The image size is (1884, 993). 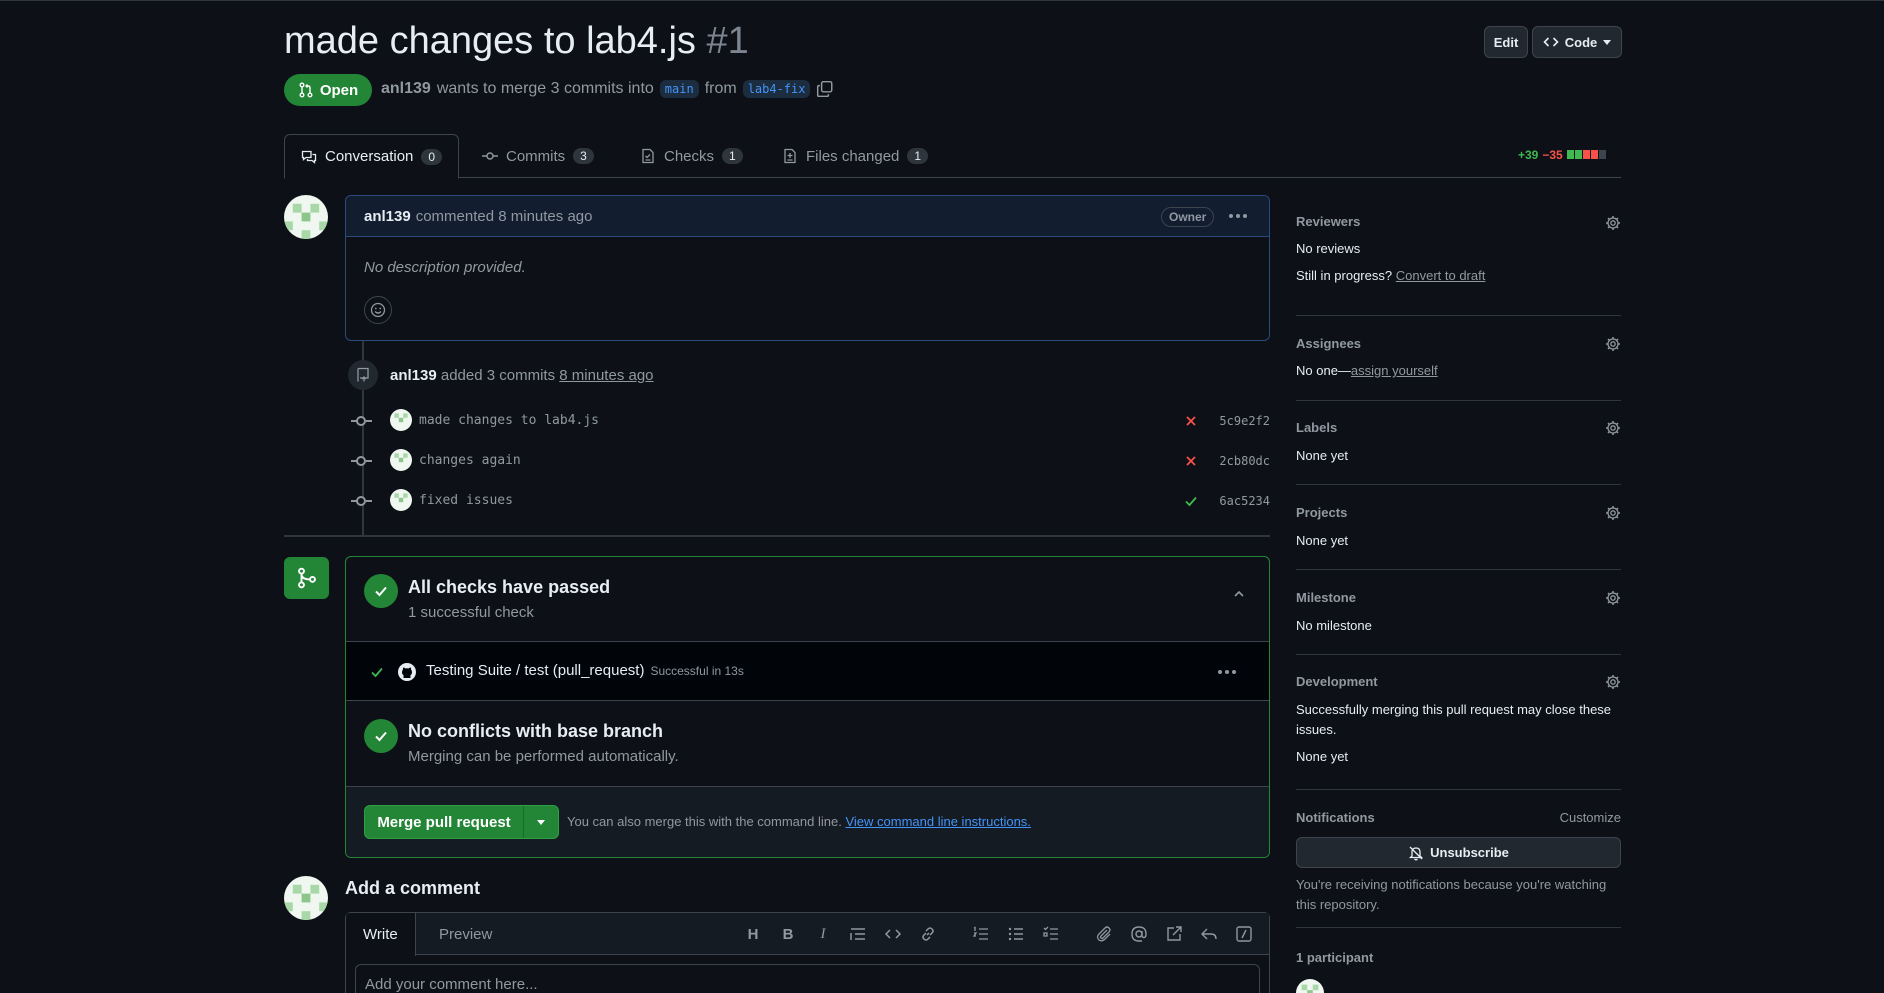 What do you see at coordinates (1458, 789) in the screenshot?
I see `divider` at bounding box center [1458, 789].